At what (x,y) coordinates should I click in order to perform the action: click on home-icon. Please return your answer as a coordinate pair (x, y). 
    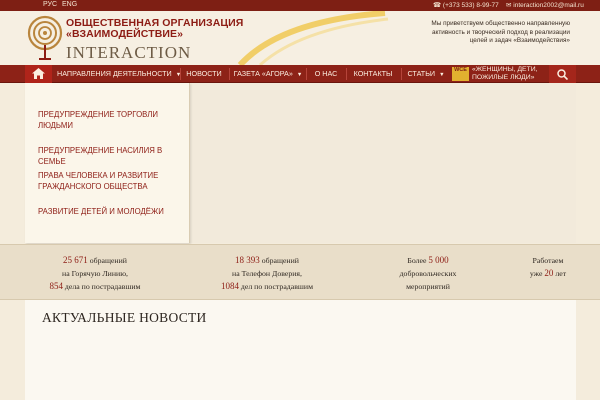
    Looking at the image, I should click on (38, 73).